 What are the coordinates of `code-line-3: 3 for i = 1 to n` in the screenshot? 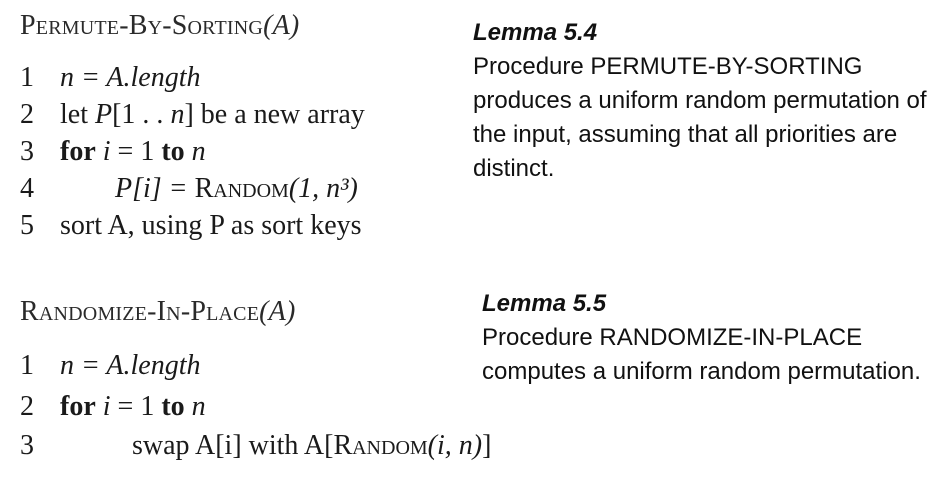 It's located at (113, 151).